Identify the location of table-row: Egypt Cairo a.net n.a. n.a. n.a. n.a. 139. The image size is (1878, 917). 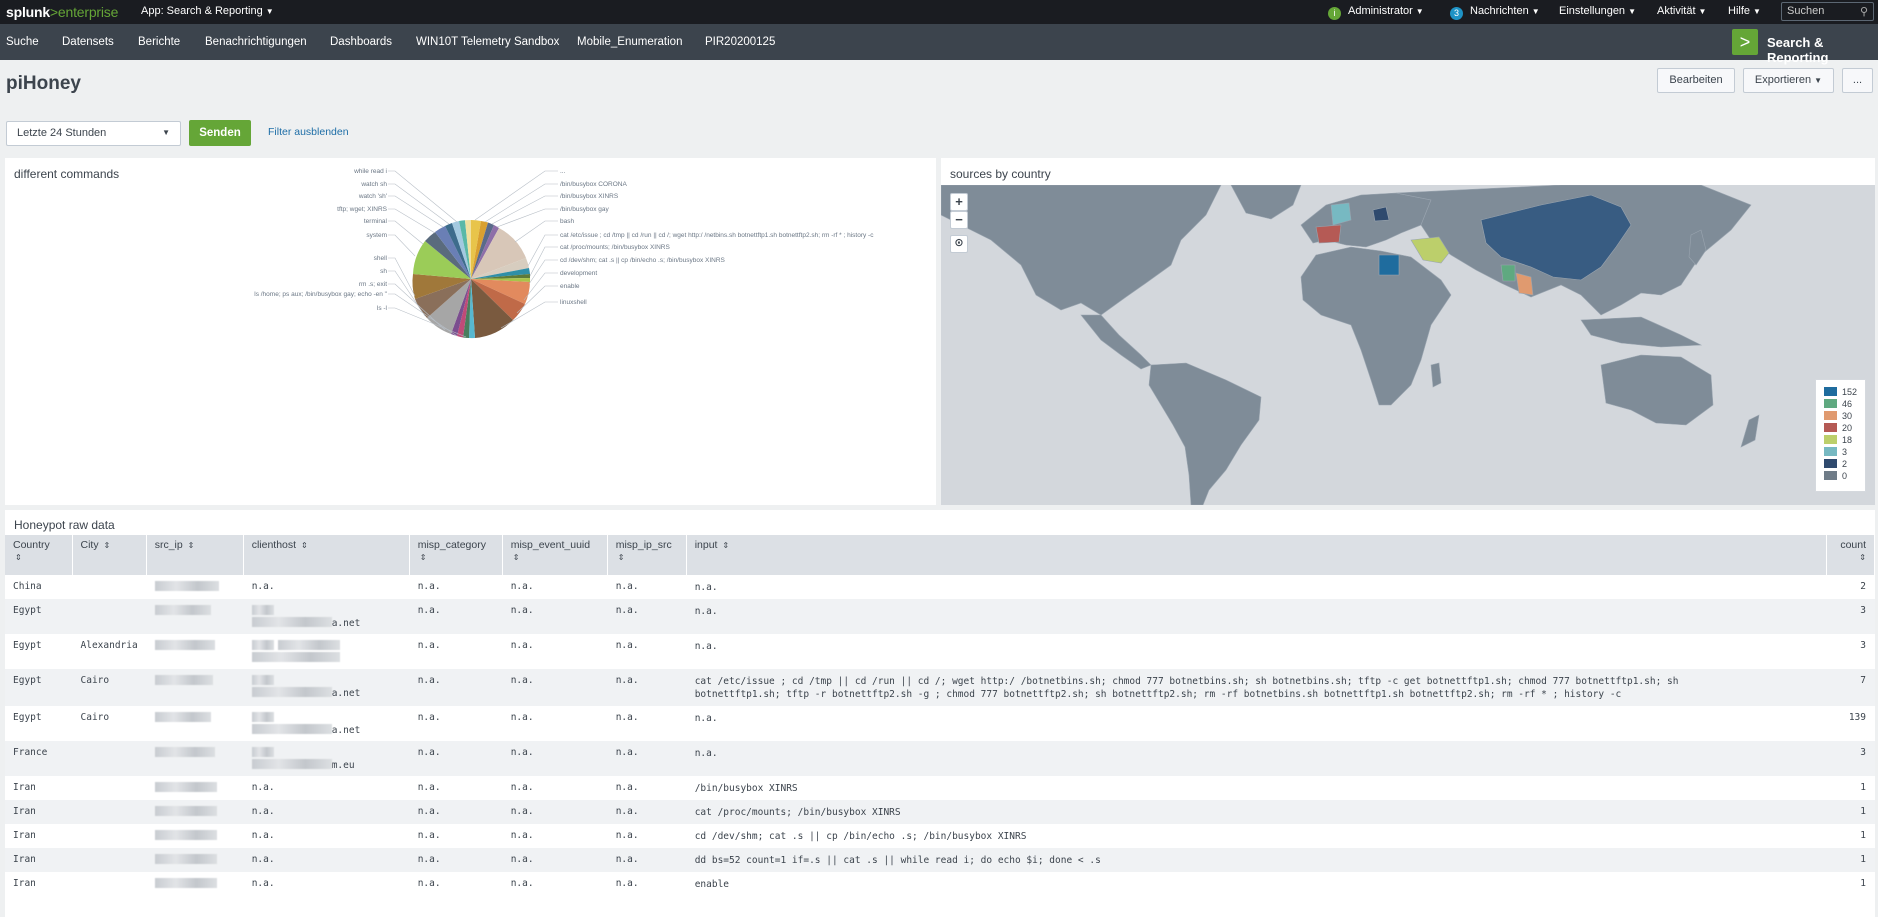
(940, 723).